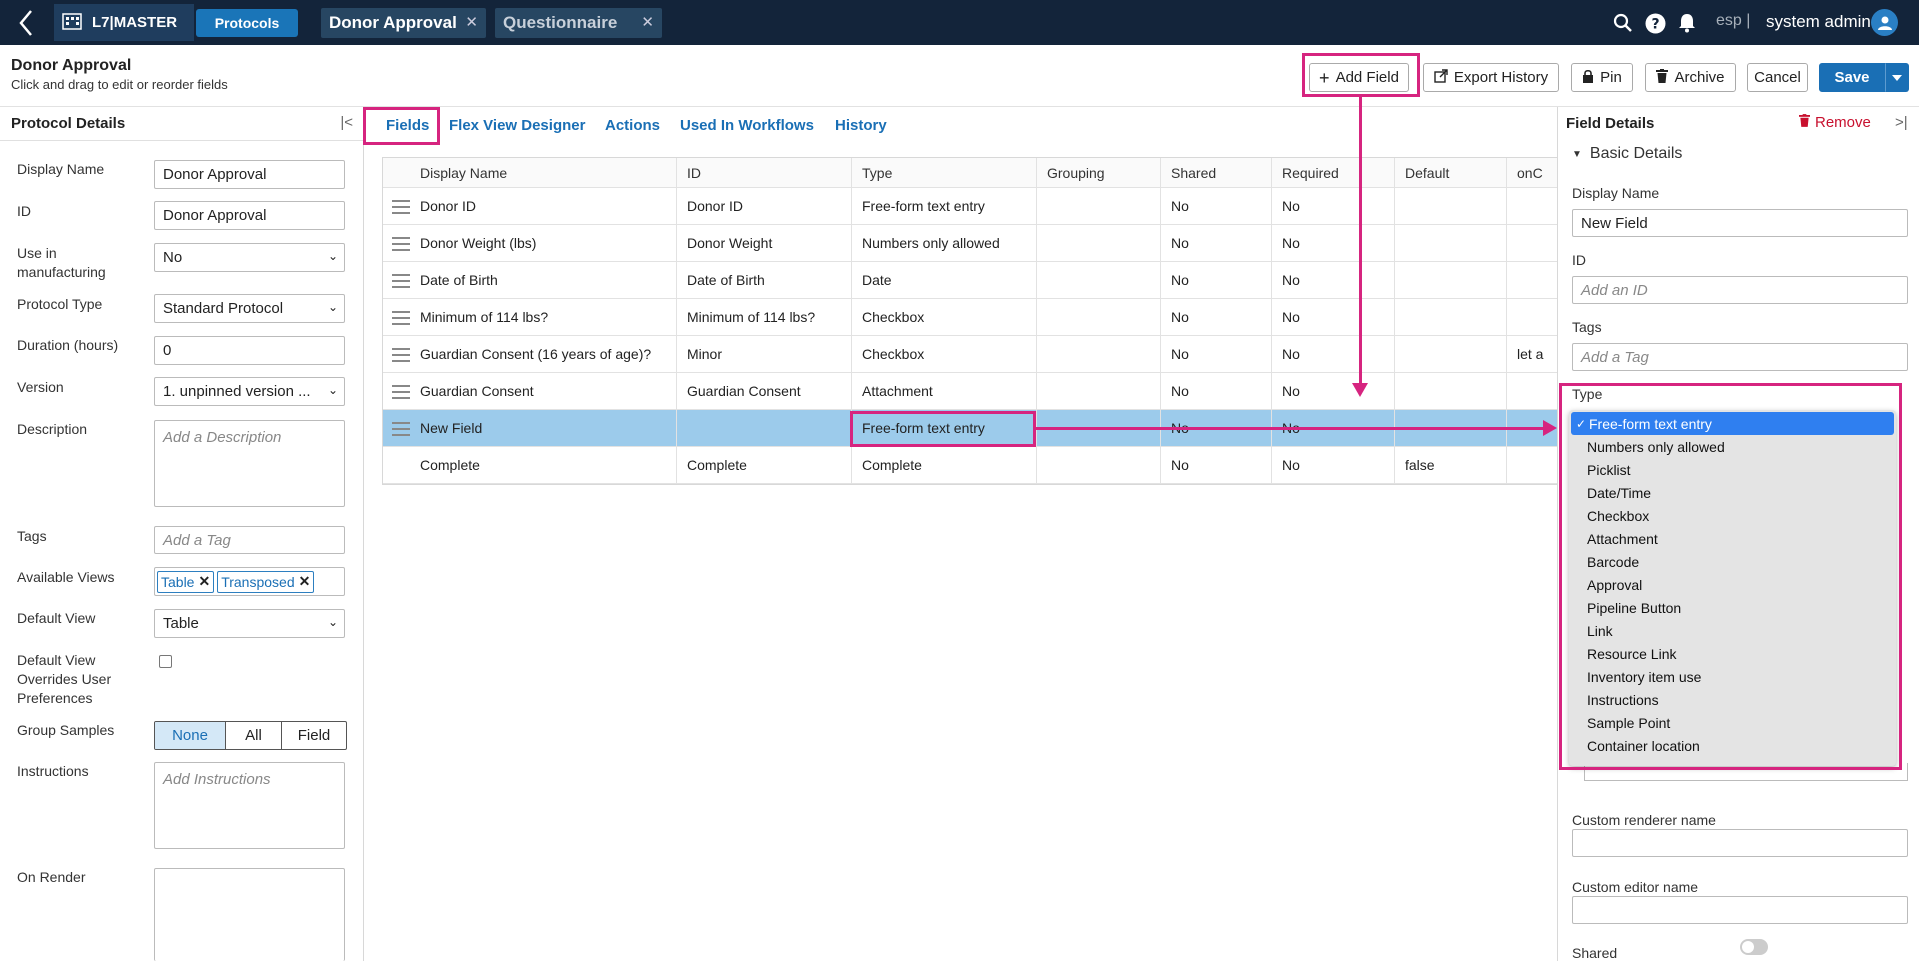 This screenshot has width=1919, height=961. I want to click on field-id-input: Add an ID, so click(1740, 290).